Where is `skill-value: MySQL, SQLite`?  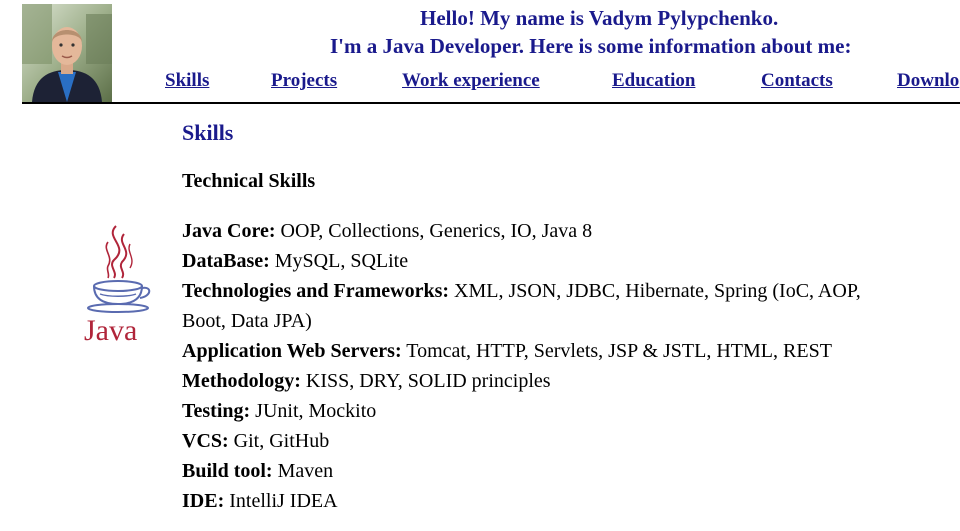 skill-value: MySQL, SQLite is located at coordinates (339, 261).